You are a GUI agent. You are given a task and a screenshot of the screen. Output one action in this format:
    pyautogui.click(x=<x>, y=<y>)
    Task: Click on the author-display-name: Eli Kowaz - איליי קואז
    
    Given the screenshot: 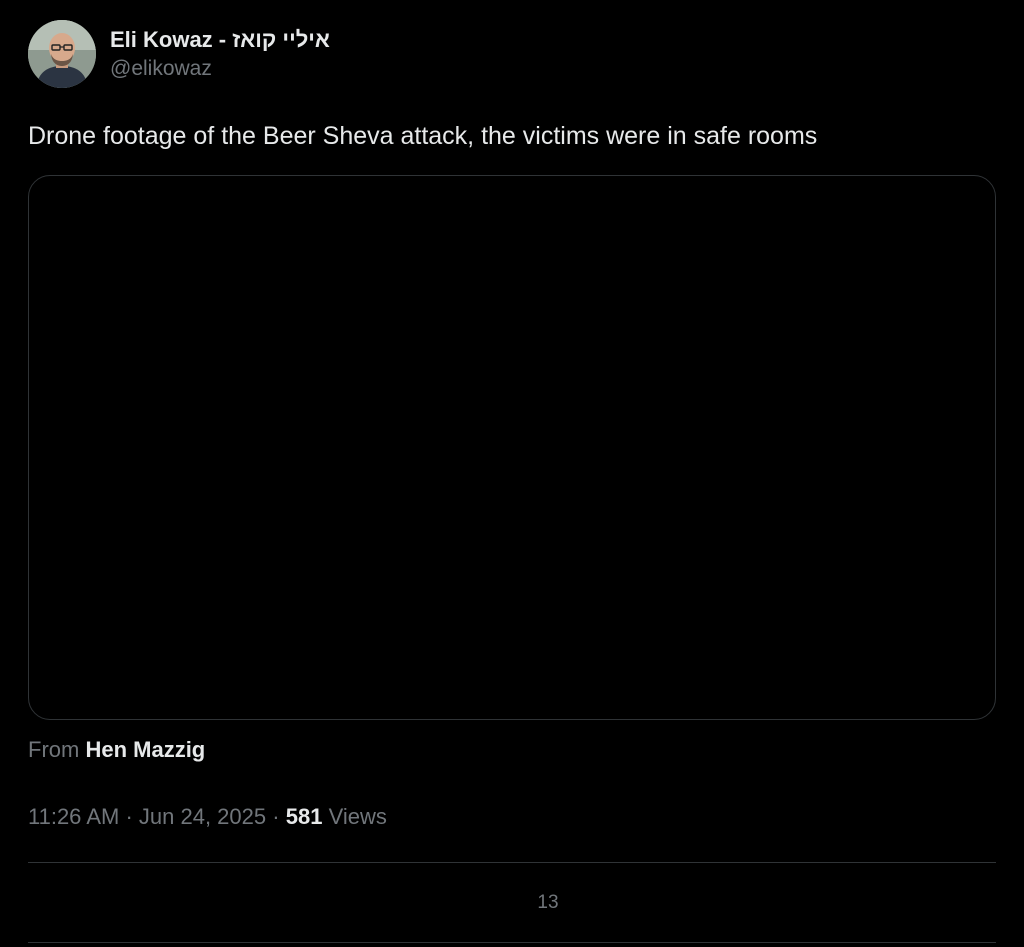 What is the action you would take?
    pyautogui.click(x=220, y=40)
    